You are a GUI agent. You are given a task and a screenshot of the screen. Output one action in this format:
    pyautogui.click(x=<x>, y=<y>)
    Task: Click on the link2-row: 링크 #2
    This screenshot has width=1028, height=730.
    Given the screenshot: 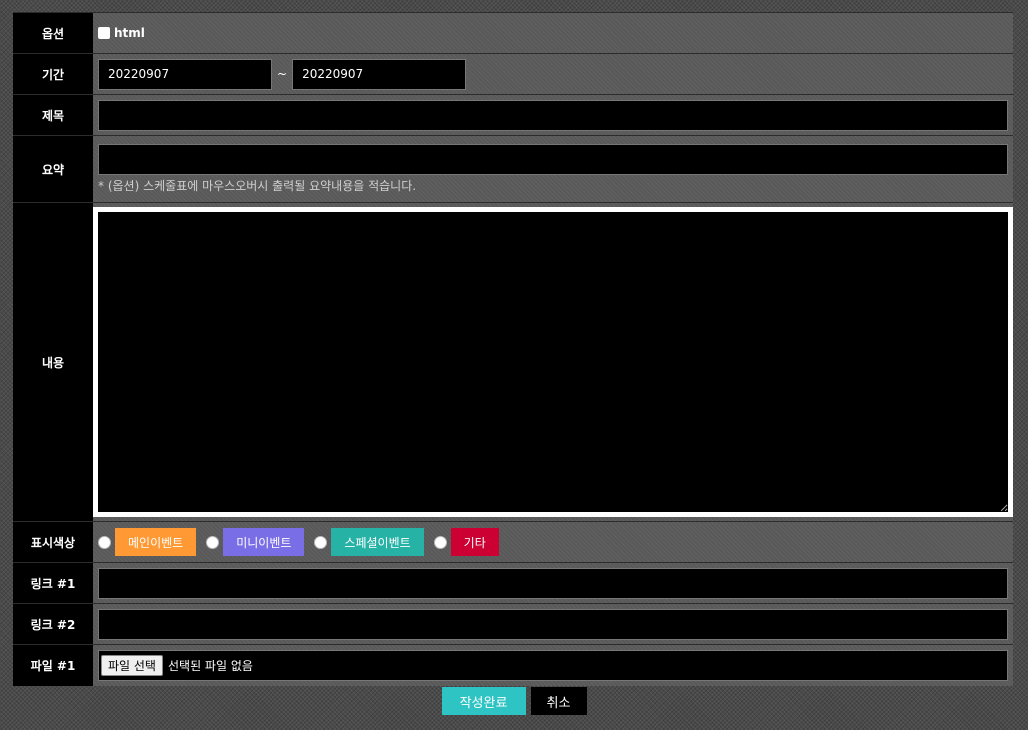 What is the action you would take?
    pyautogui.click(x=513, y=624)
    